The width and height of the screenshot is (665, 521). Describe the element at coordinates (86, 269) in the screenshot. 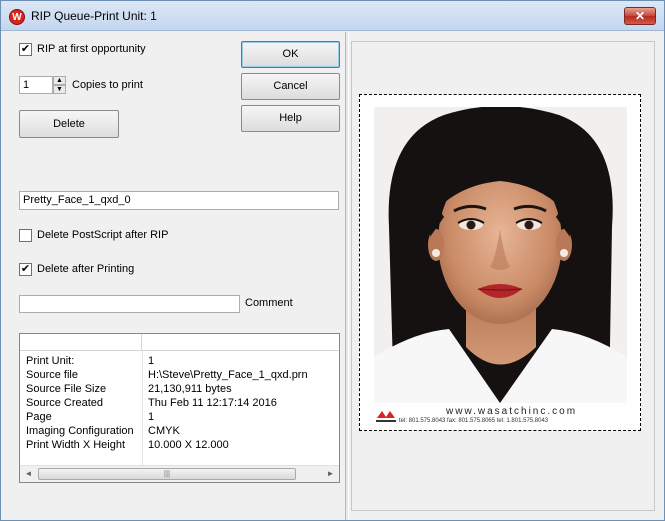

I see `delete-after-printing-label: Delete after Printing` at that location.